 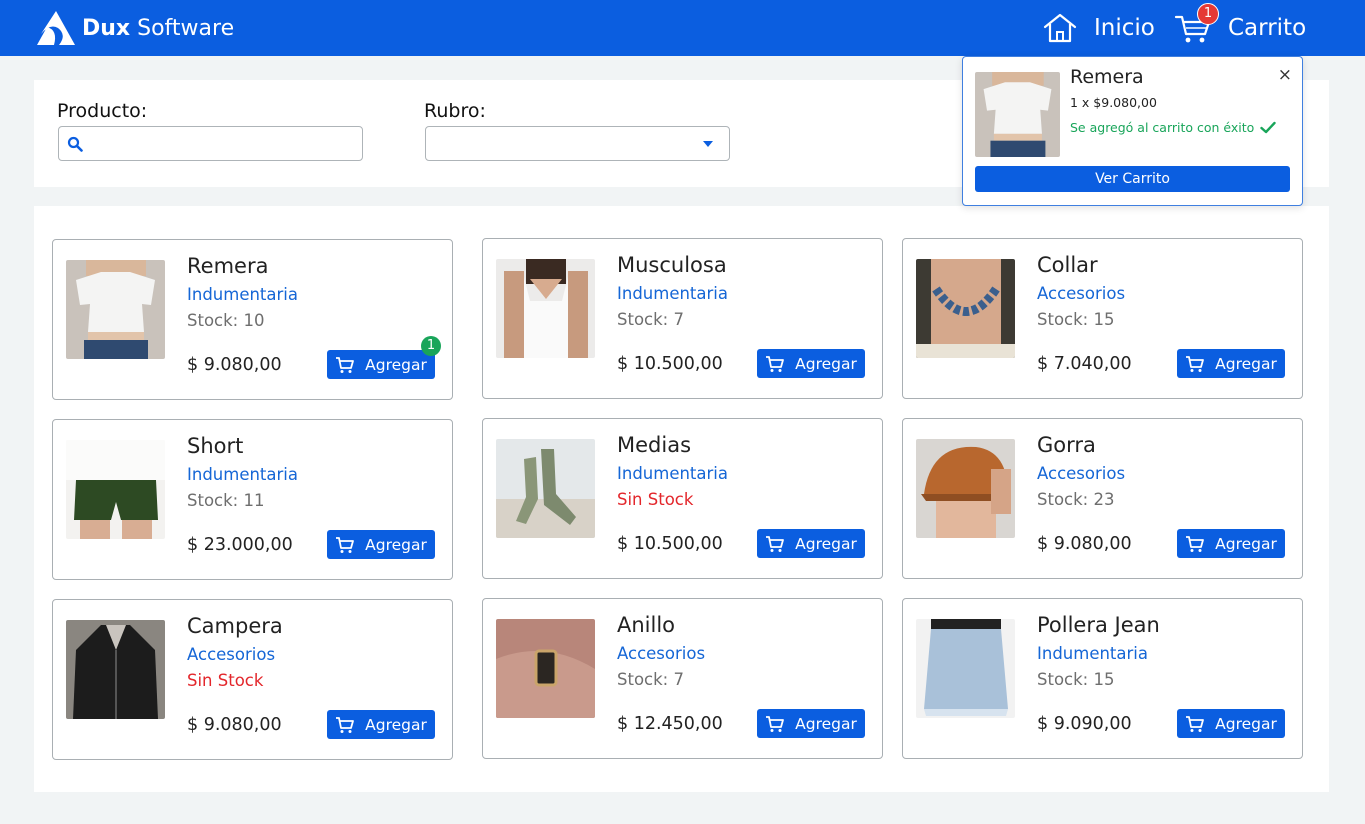 I want to click on view-cart-button: Ver Carrito, so click(x=1132, y=179).